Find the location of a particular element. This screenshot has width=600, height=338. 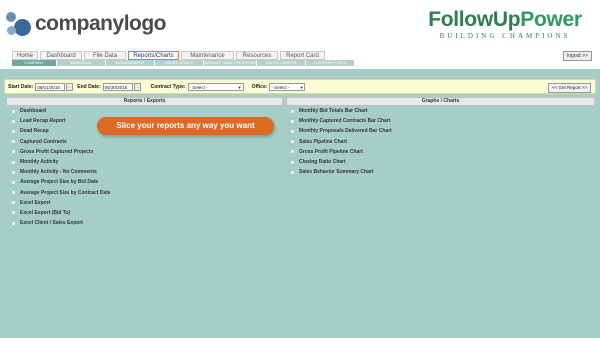

tab-reports-charts: Reports/Charts is located at coordinates (153, 55).